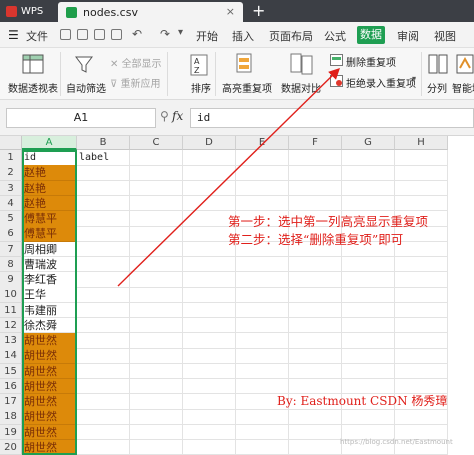  I want to click on cell-g10, so click(368, 295).